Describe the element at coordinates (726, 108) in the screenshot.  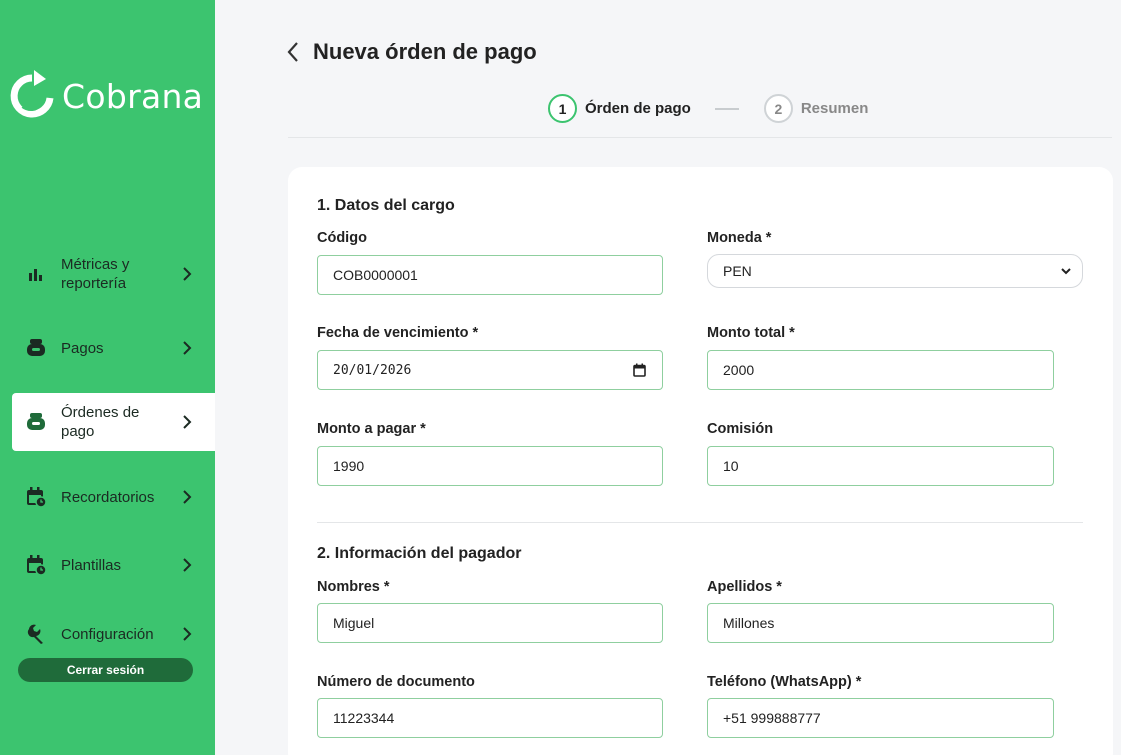
I see `step-connector` at that location.